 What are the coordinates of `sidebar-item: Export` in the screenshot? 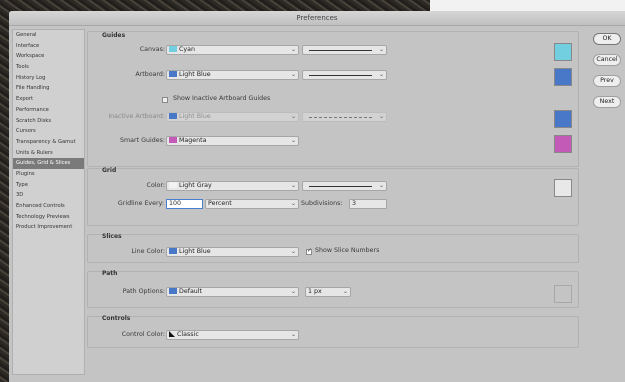 It's located at (48, 99).